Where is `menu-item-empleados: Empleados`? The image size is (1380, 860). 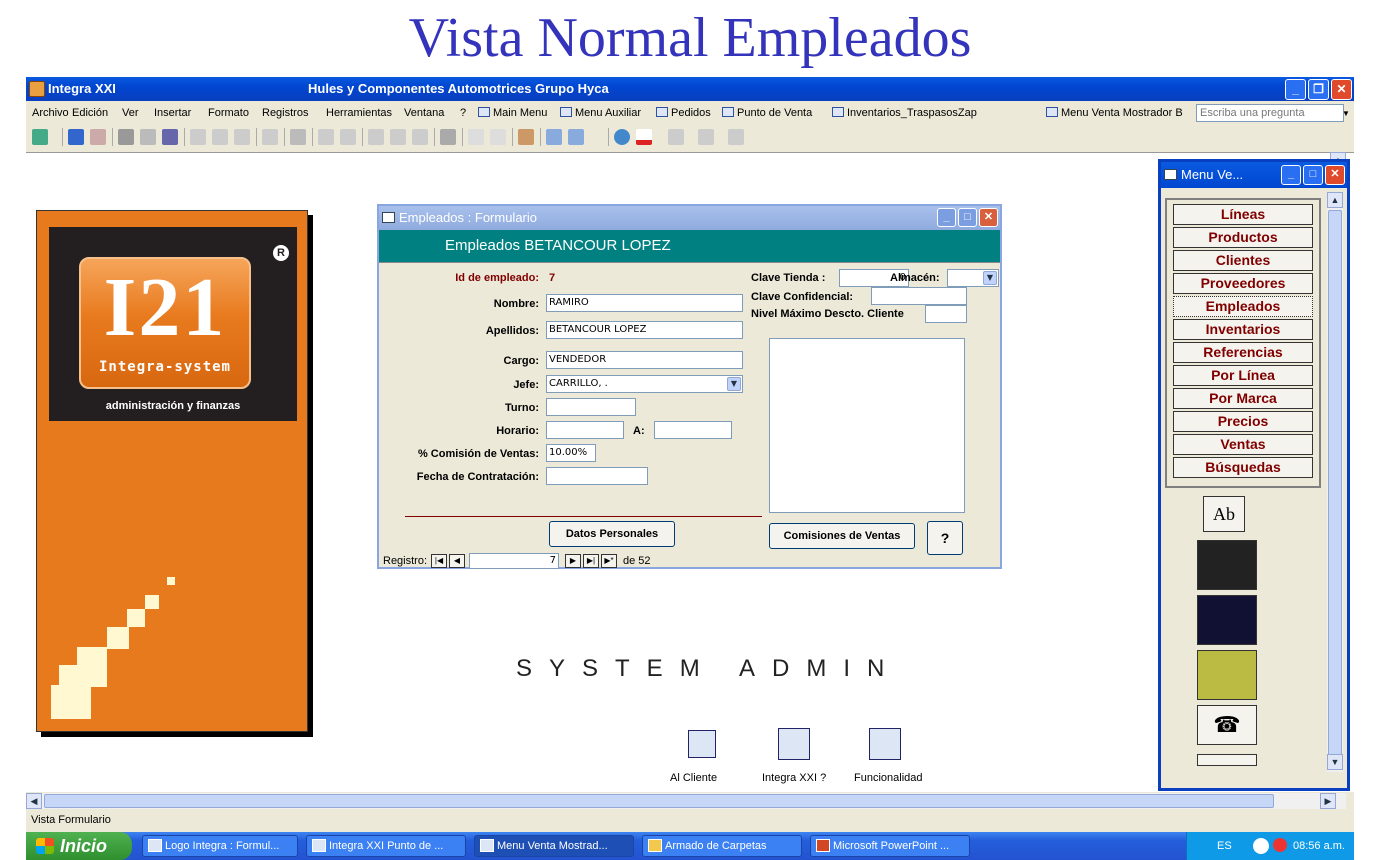 menu-item-empleados: Empleados is located at coordinates (1243, 306).